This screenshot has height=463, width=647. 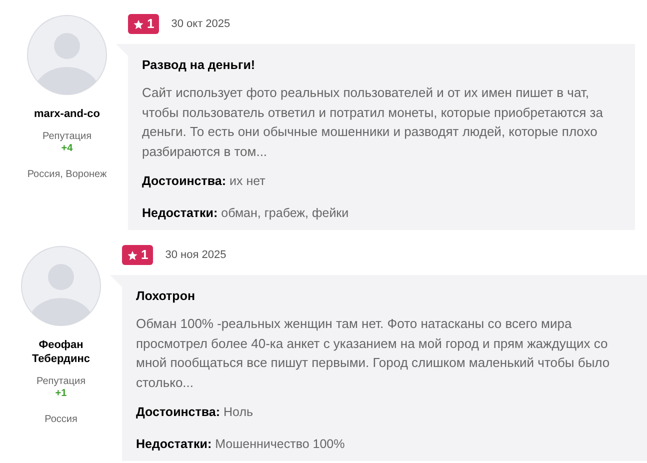 I want to click on cons-text: Недостатки: Мошенничество 100%, so click(x=241, y=444).